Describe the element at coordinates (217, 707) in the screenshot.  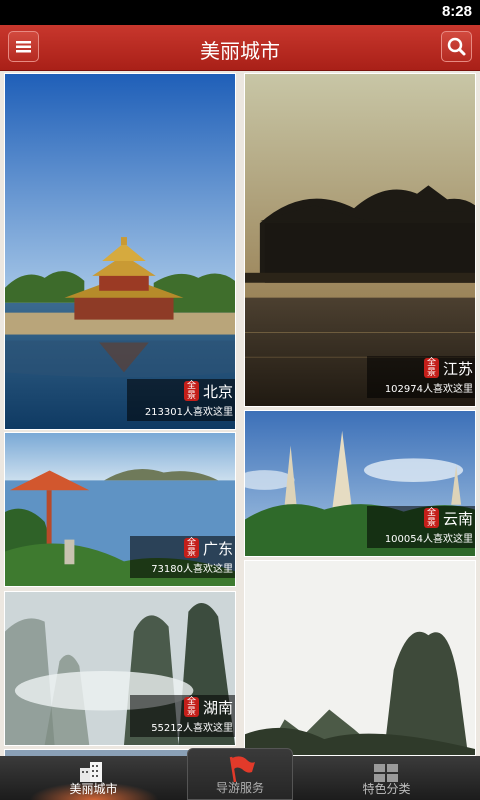
I see `city-name: 湖南` at that location.